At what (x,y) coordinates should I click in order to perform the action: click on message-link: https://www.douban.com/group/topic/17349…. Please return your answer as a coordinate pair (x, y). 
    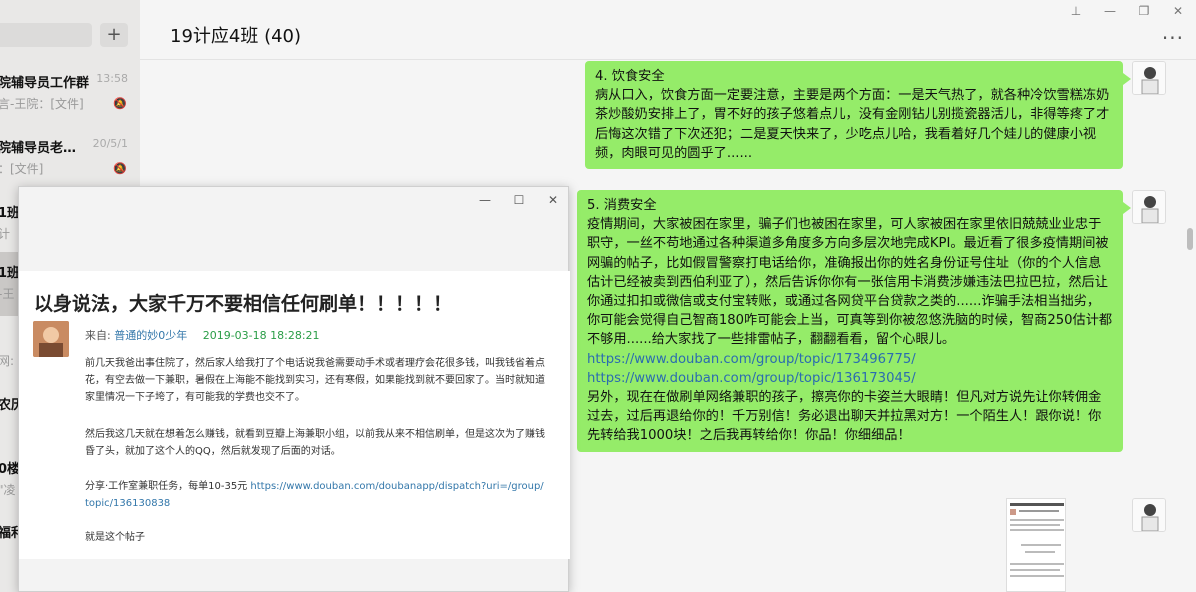
    Looking at the image, I should click on (751, 359).